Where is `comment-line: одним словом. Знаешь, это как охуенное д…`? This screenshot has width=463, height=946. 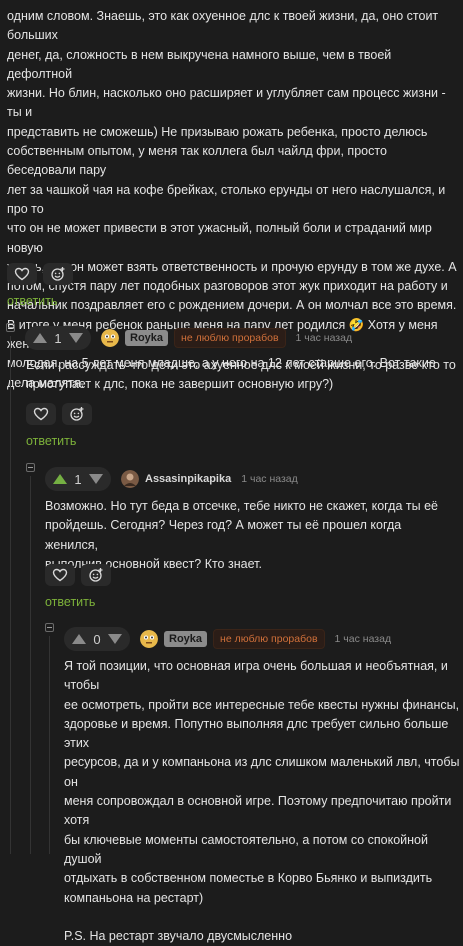 comment-line: одним словом. Знаешь, это как охуенное д… is located at coordinates (223, 26).